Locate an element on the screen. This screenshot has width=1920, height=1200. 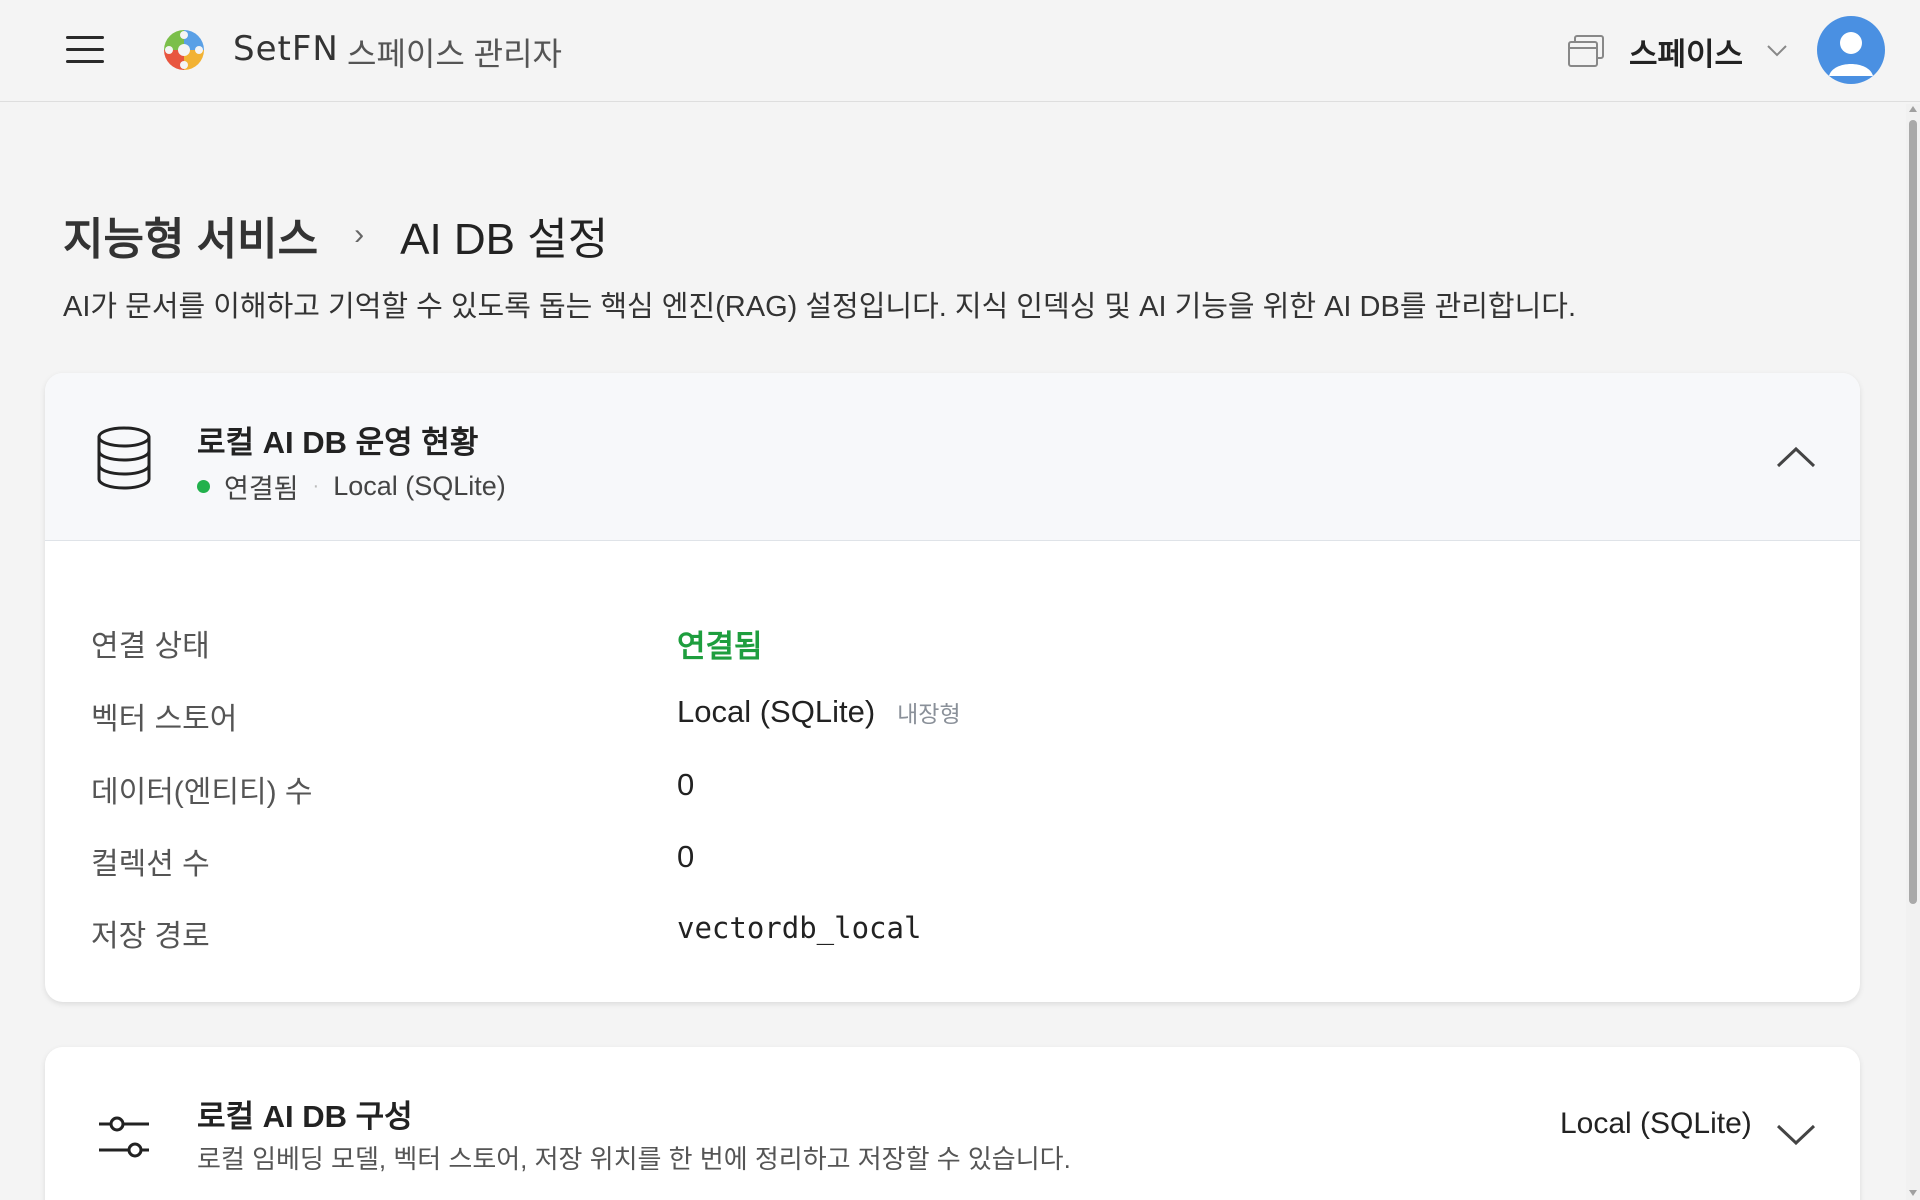
config-card-title: 로컬 AI DB 구성 is located at coordinates (305, 1116).